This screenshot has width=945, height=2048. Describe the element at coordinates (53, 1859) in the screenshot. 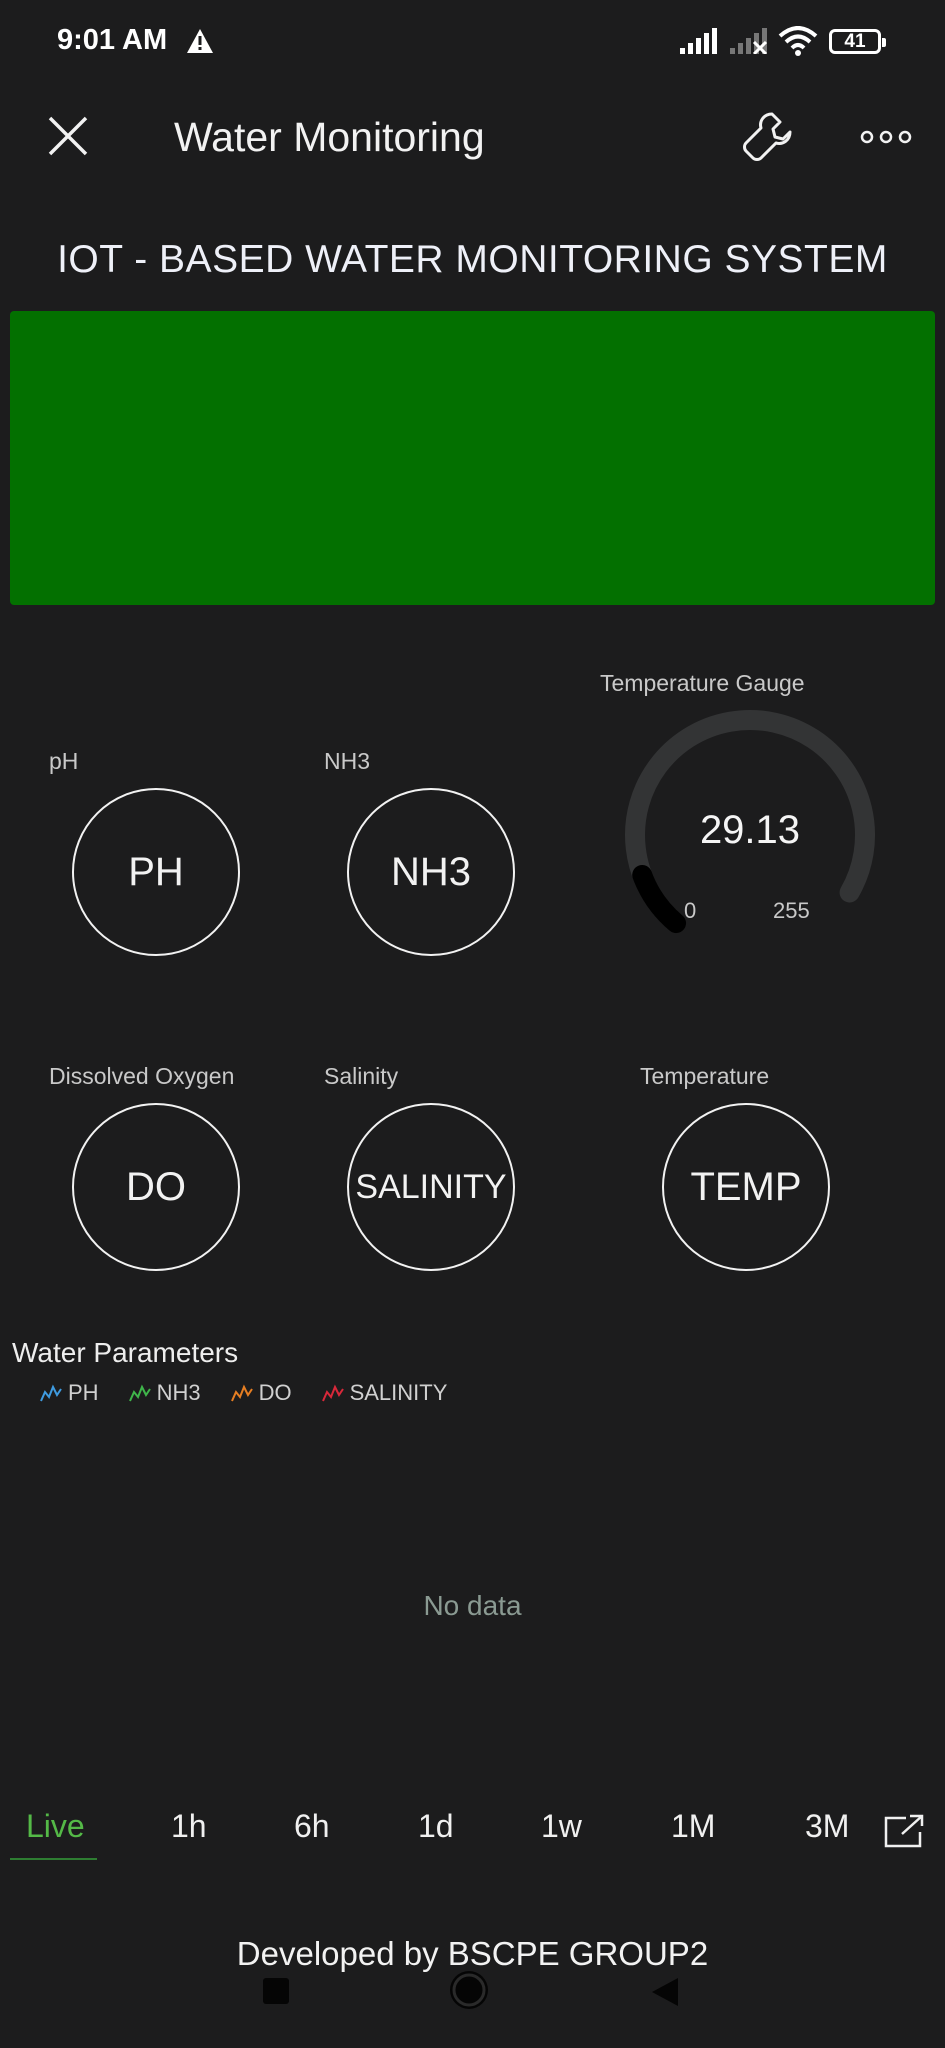

I see `active-tab-indicator` at that location.